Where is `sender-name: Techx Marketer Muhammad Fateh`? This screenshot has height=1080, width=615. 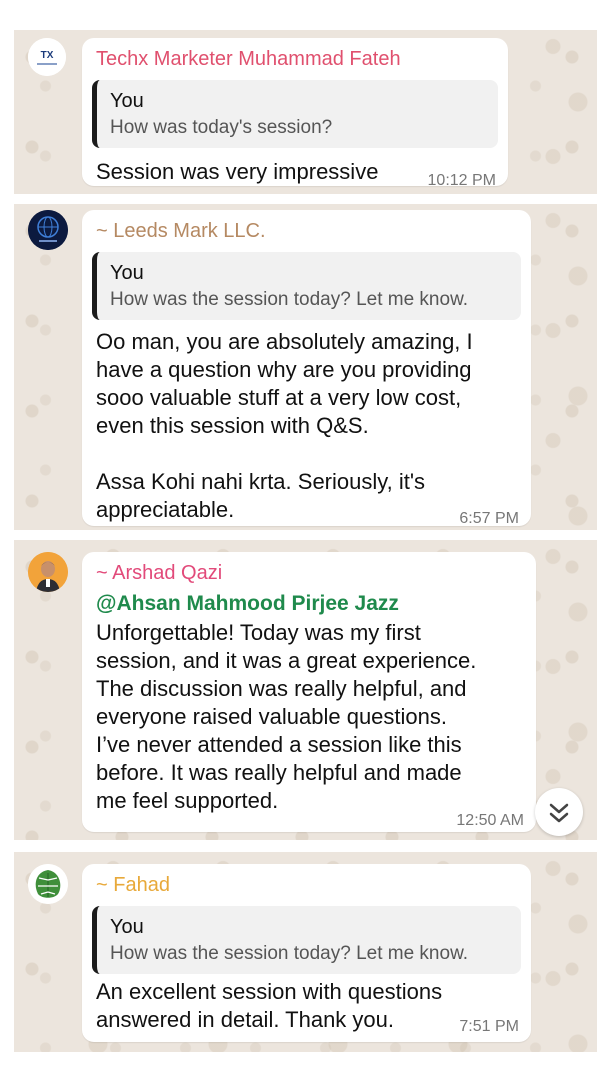
sender-name: Techx Marketer Muhammad Fateh is located at coordinates (248, 59).